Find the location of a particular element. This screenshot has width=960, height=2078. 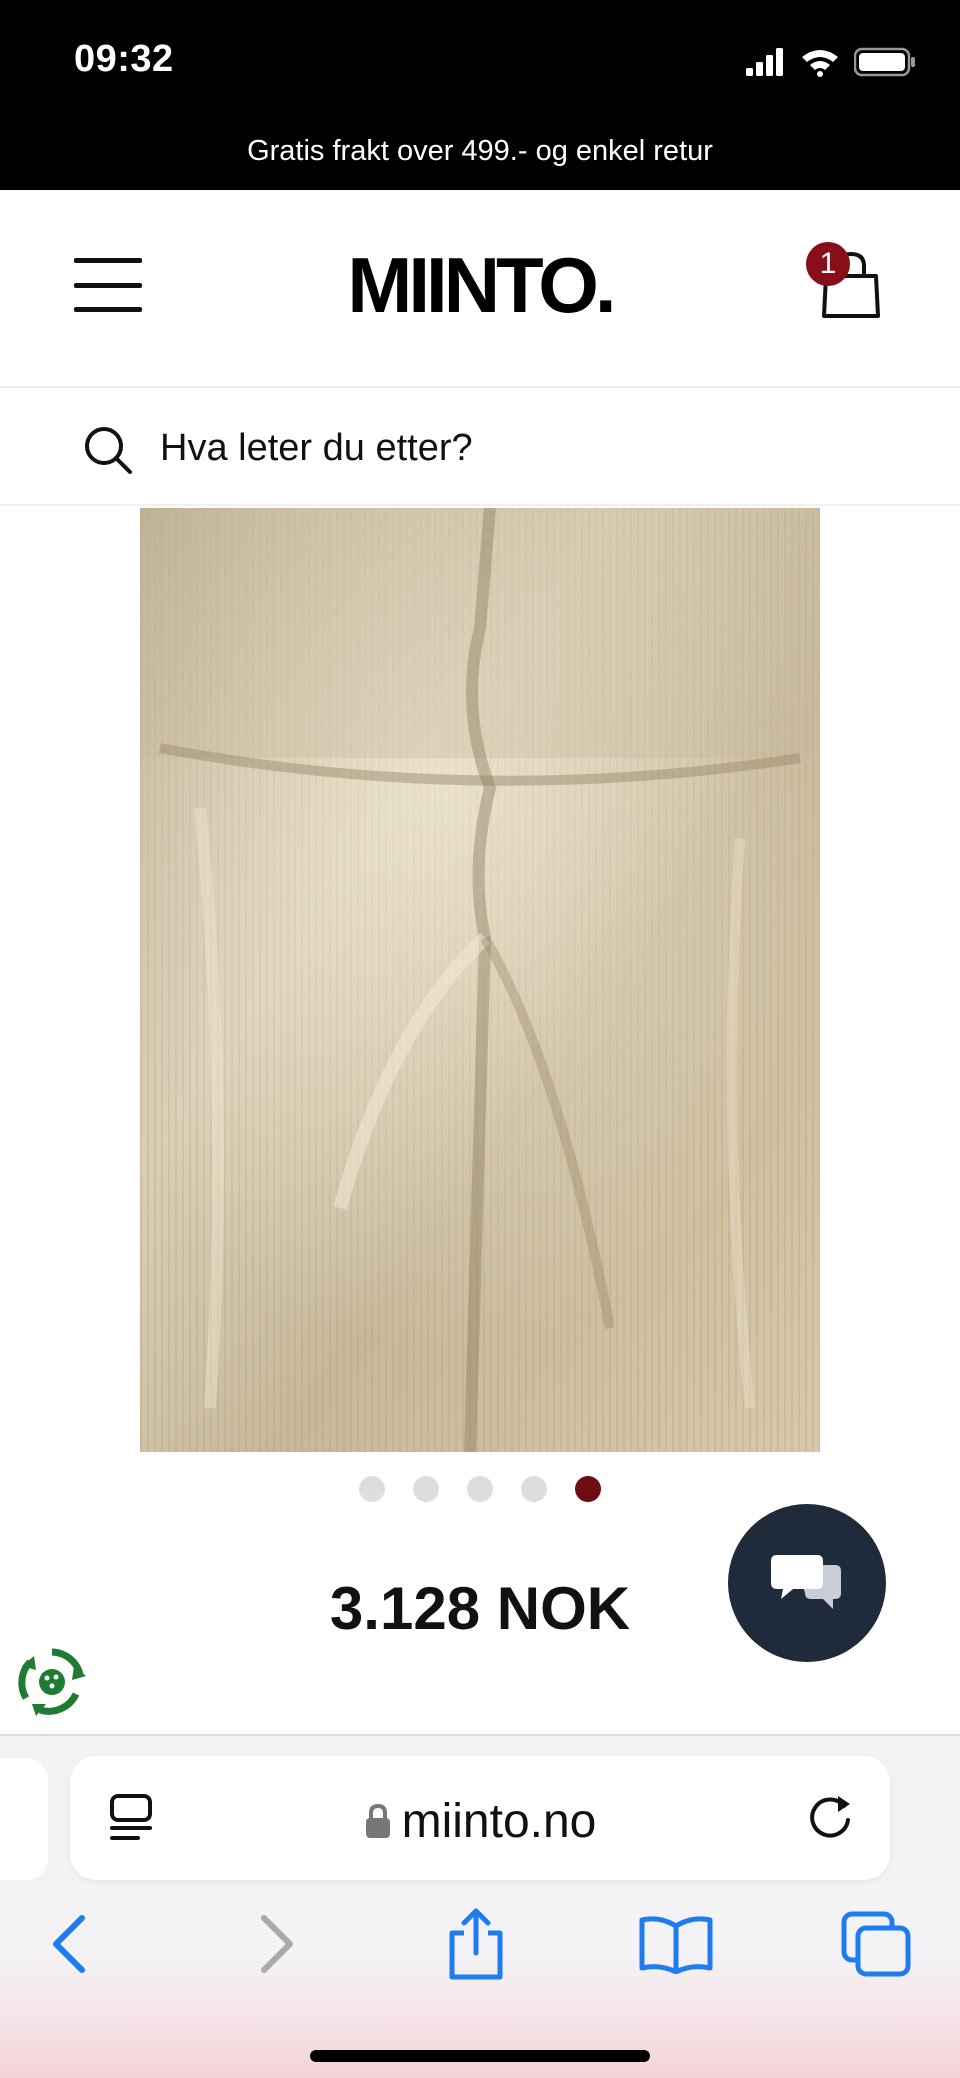

chat-button is located at coordinates (807, 1583).